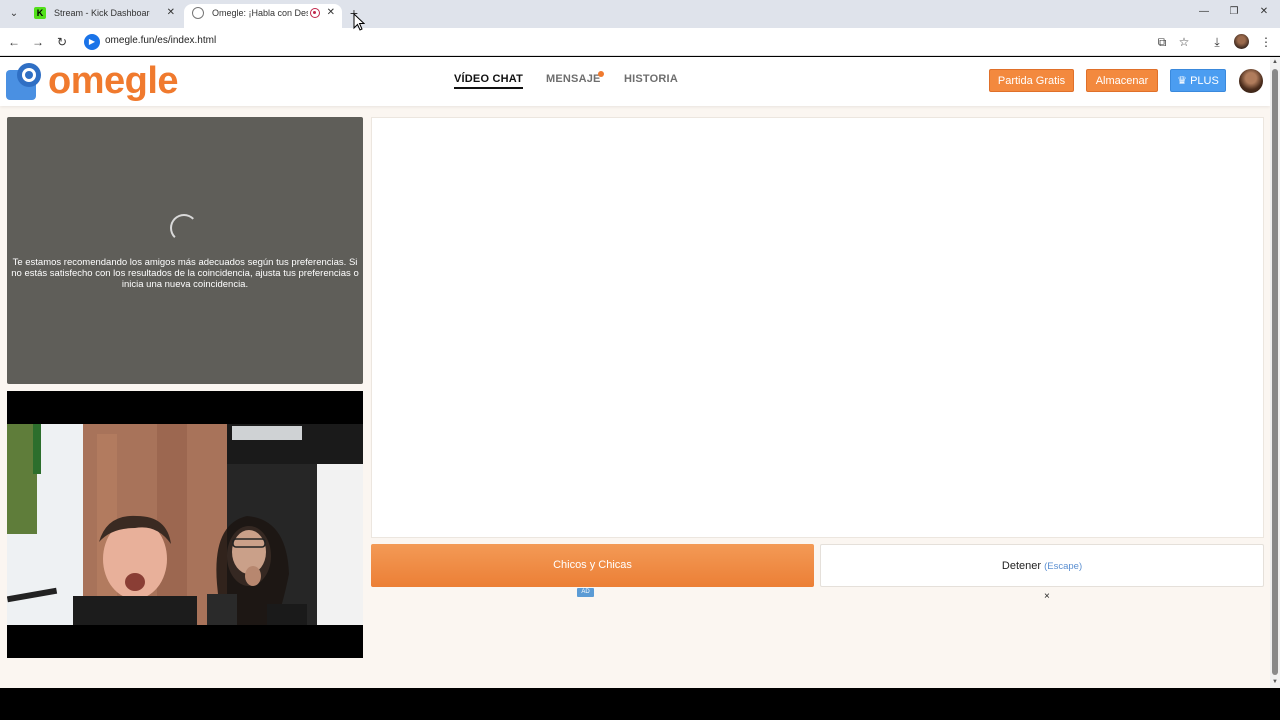 The height and width of the screenshot is (720, 1280). I want to click on site-info-icon: ▶, so click(92, 42).